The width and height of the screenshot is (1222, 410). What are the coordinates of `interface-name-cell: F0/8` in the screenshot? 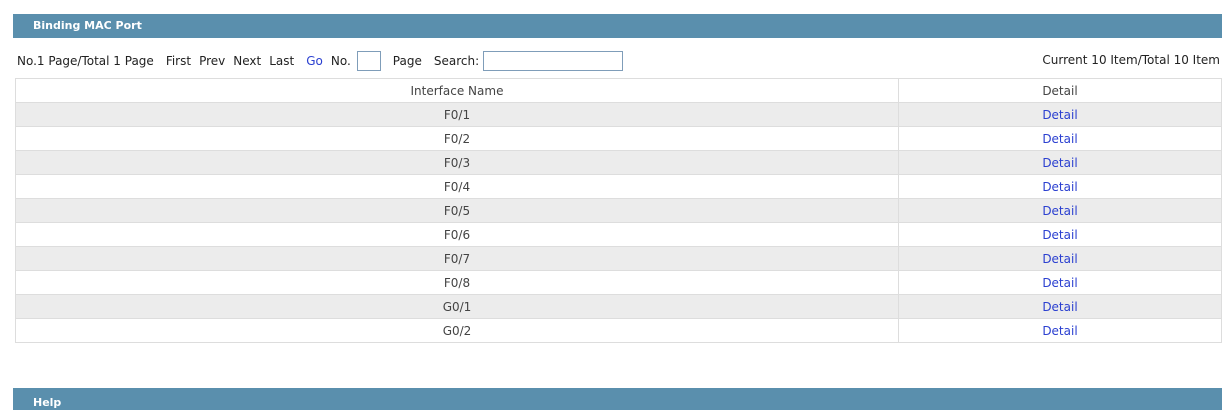 It's located at (457, 282).